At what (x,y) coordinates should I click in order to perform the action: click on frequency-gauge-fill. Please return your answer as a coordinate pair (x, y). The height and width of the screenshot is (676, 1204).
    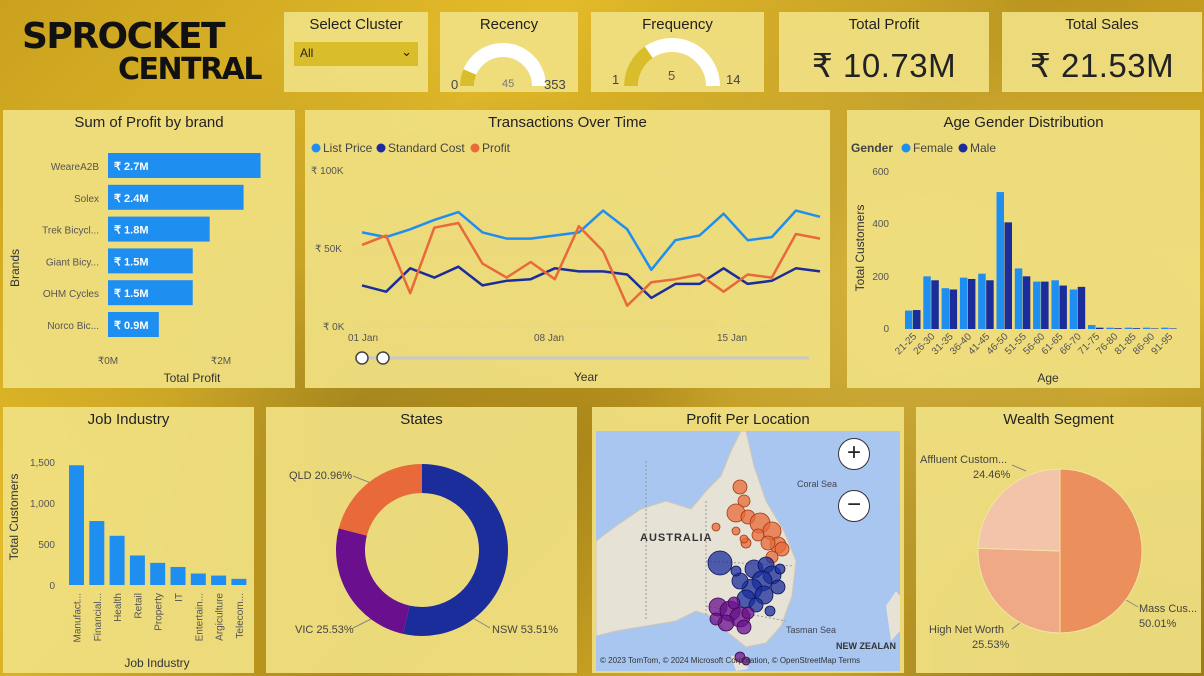
    Looking at the image, I should click on (639, 66).